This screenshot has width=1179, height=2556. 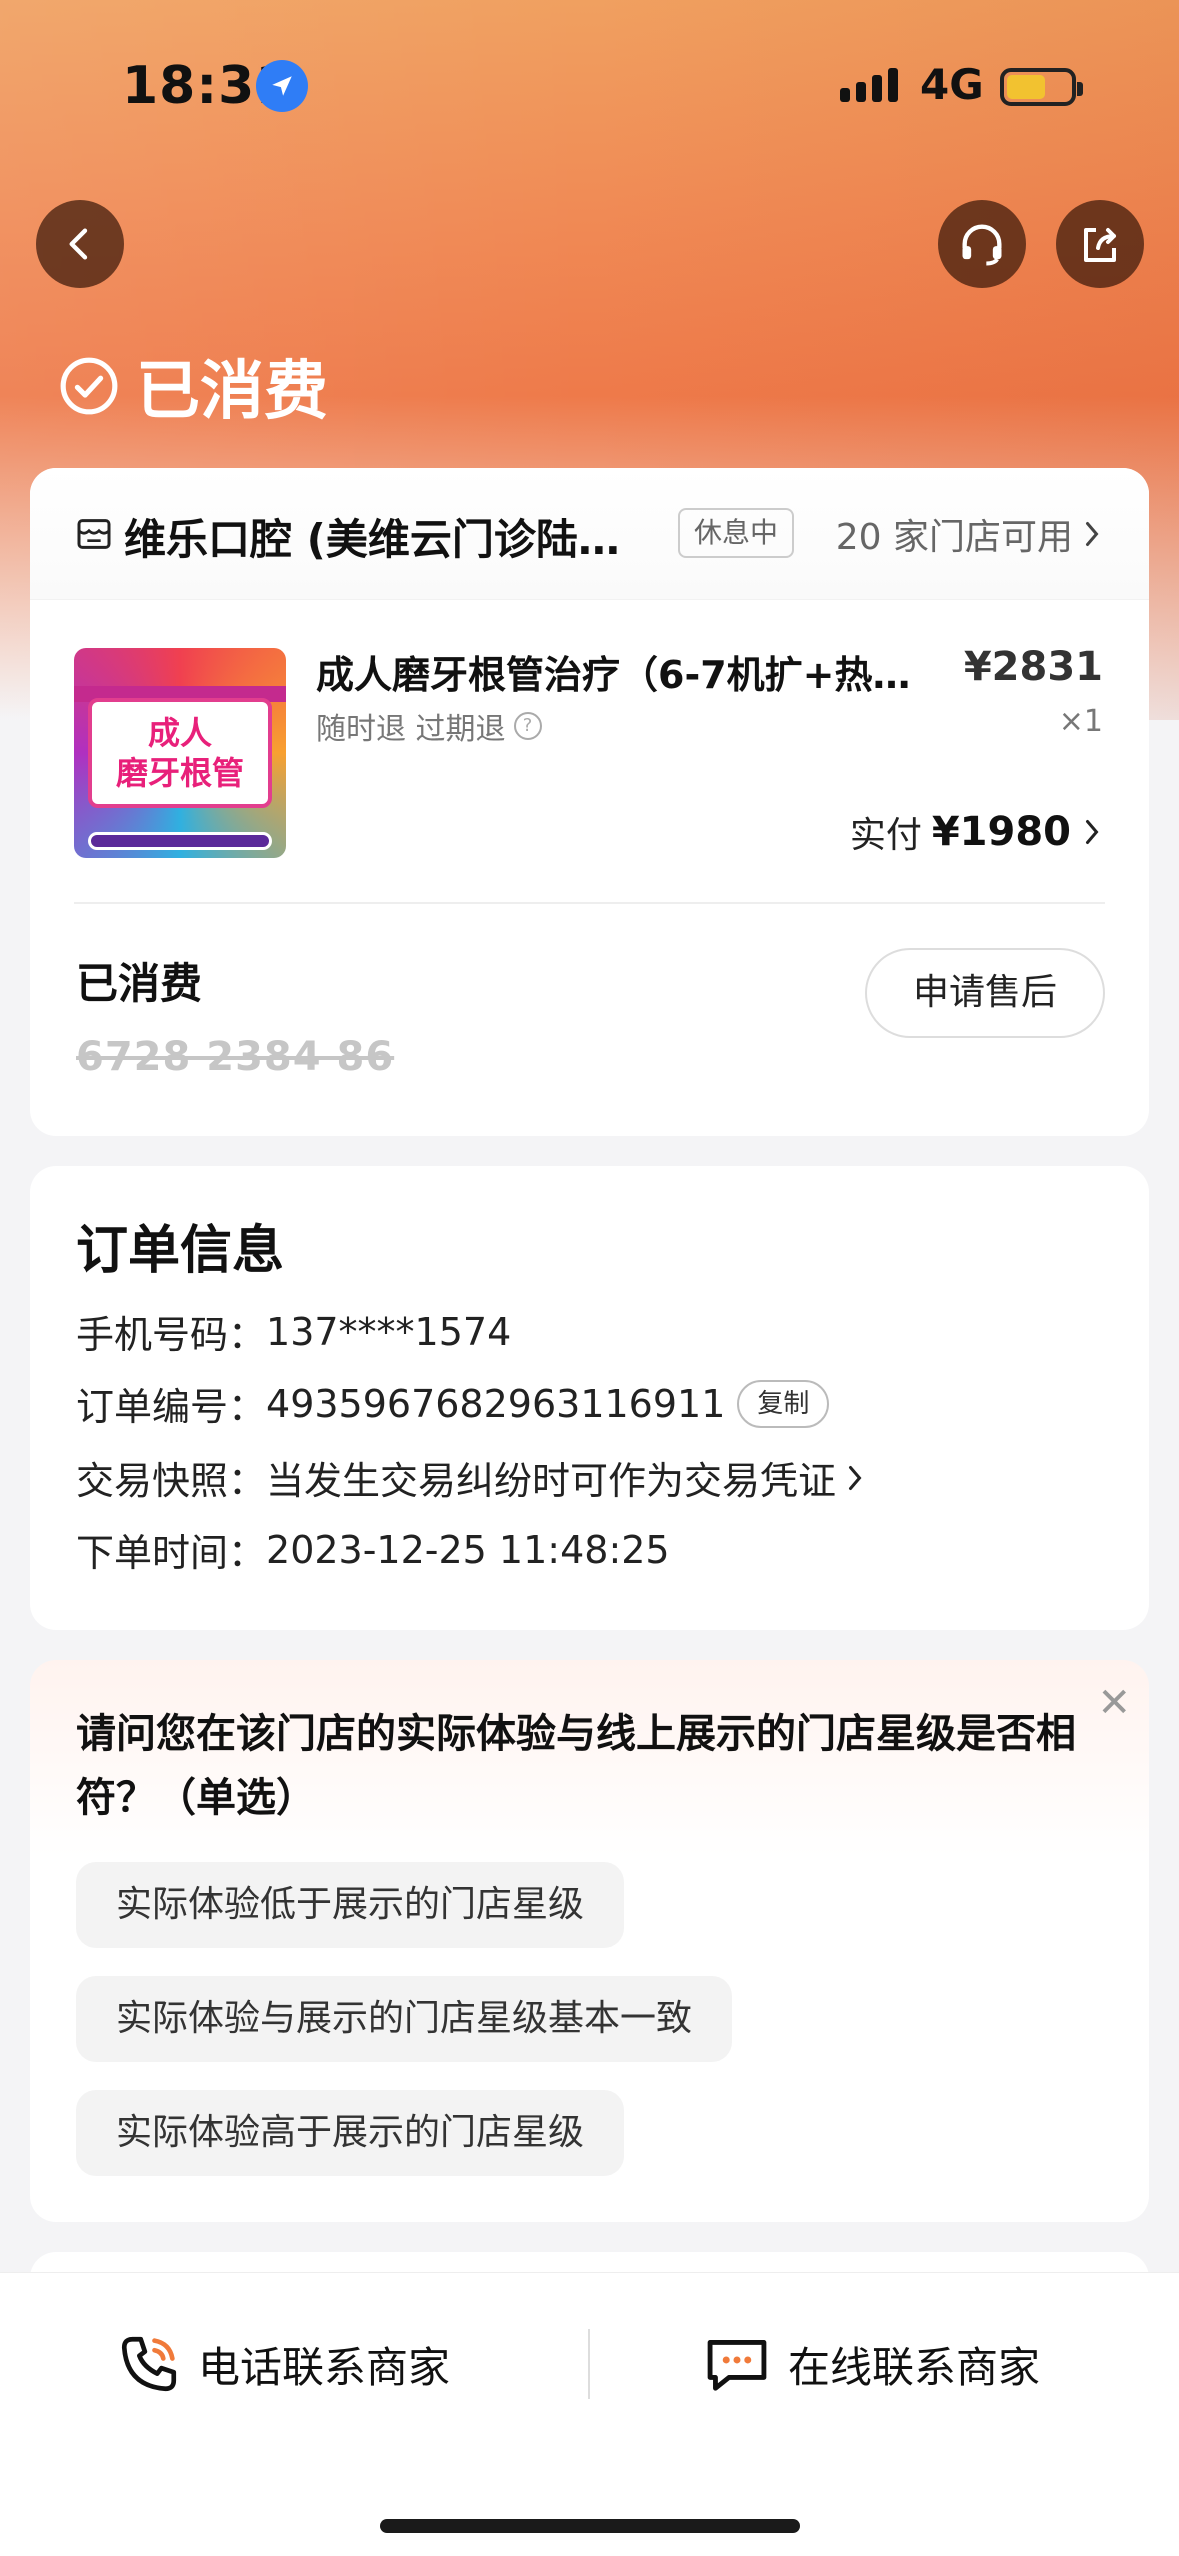 I want to click on phone-icon, so click(x=149, y=2364).